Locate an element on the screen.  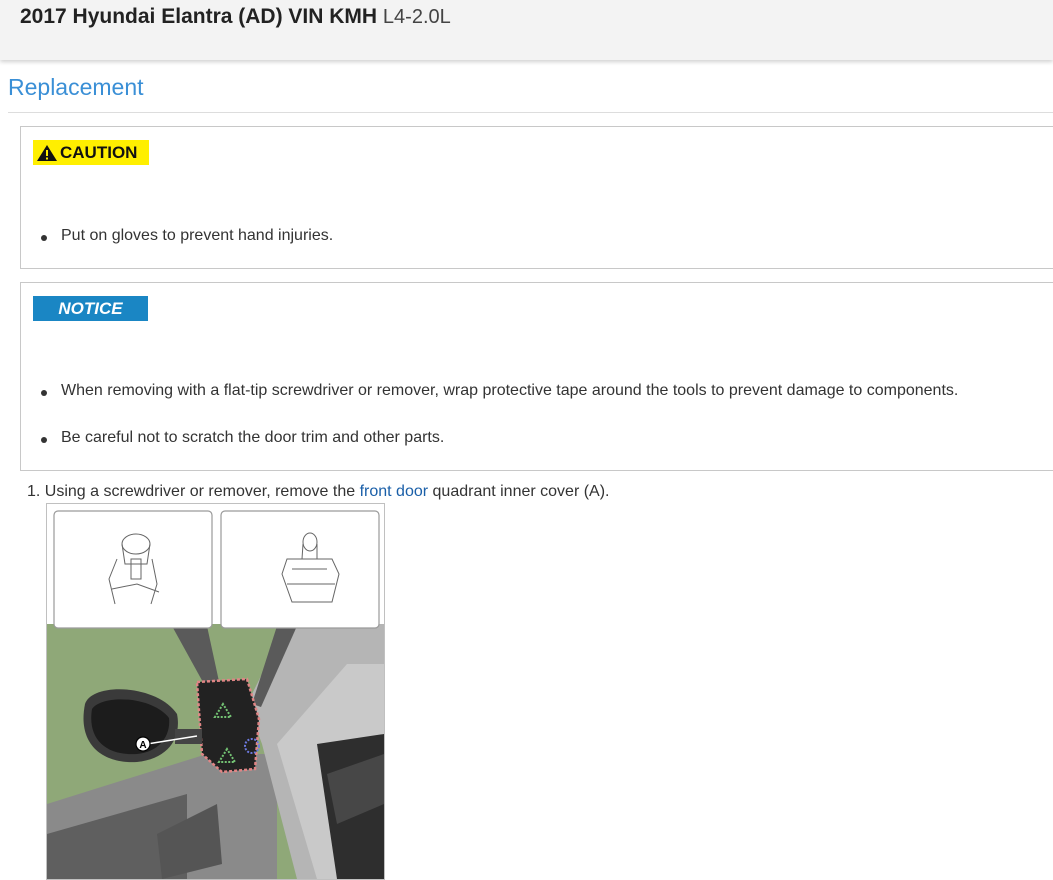
door-illustration: A is located at coordinates (215, 694).